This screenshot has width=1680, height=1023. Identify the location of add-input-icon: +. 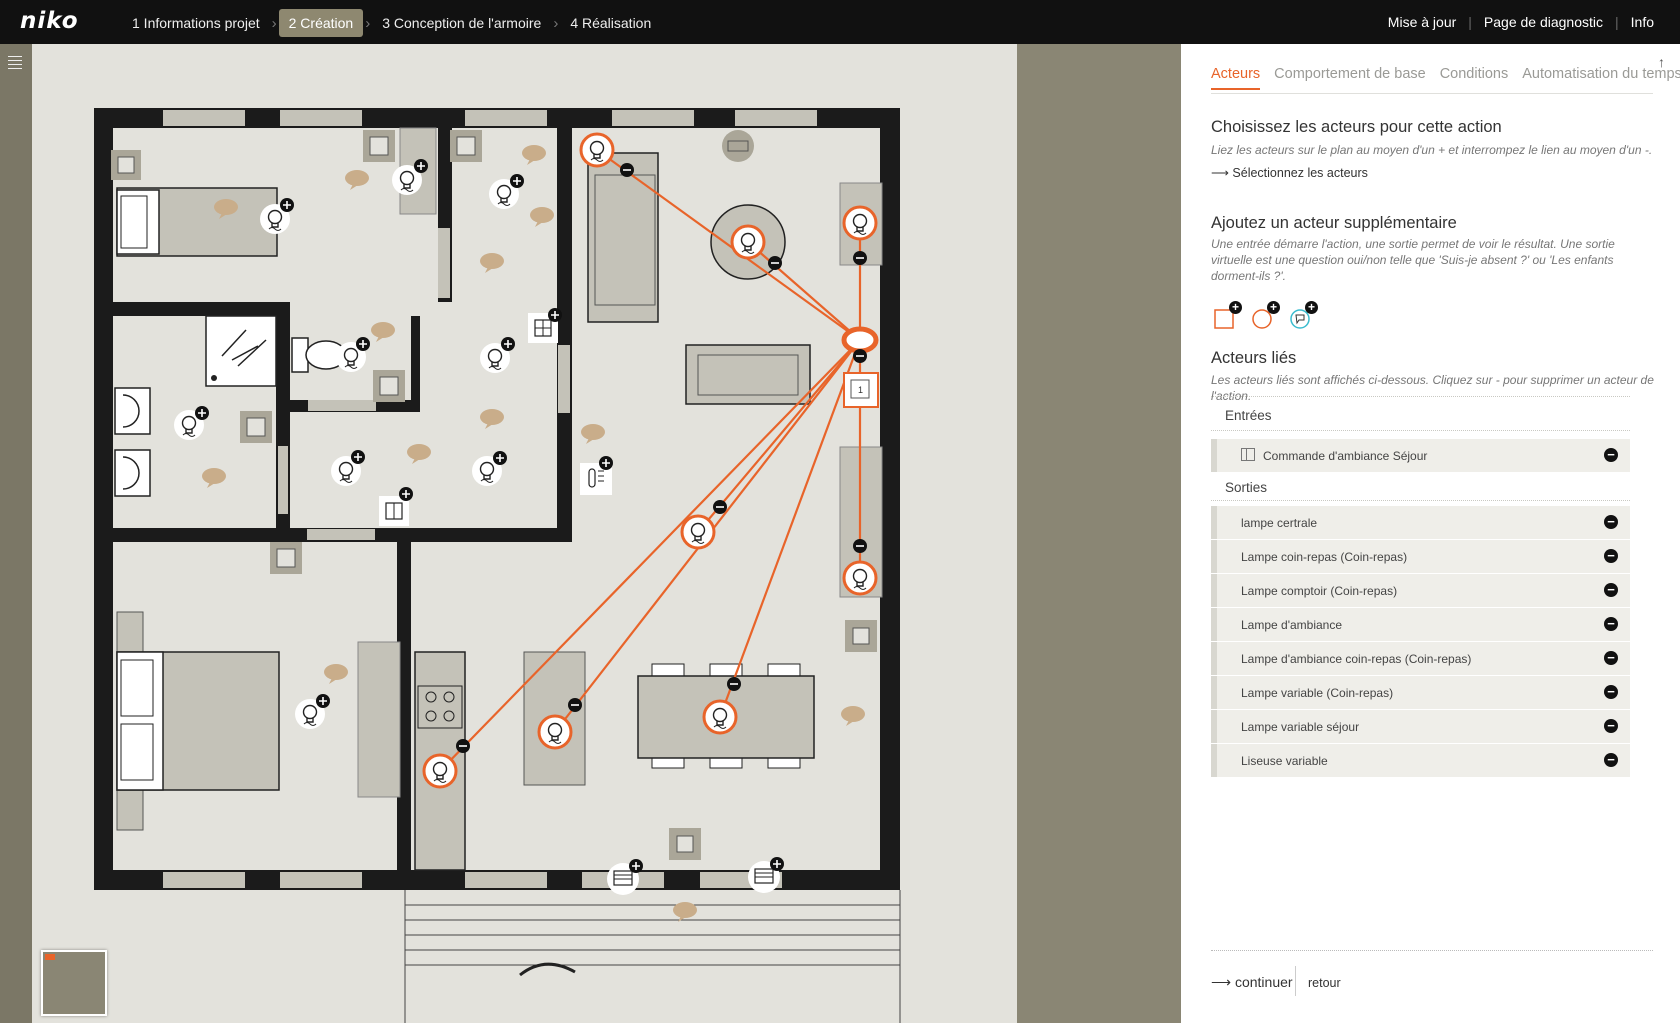
(1227, 315).